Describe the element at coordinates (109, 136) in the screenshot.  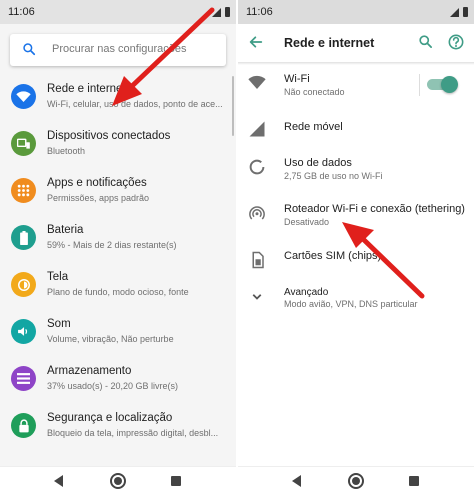
I see `item-title: Dispositivos conectados` at that location.